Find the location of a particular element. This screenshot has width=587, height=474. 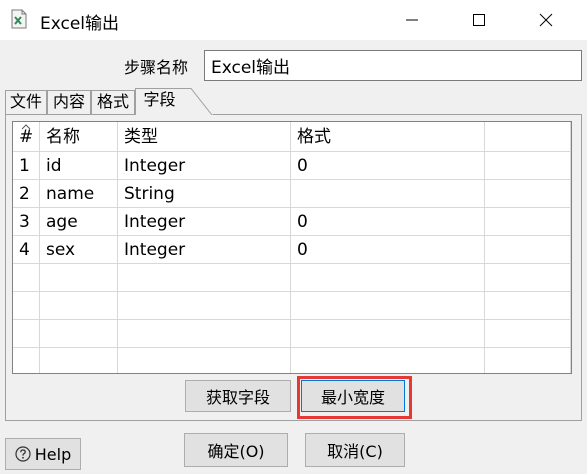

window-title: Excel输出 is located at coordinates (80, 24).